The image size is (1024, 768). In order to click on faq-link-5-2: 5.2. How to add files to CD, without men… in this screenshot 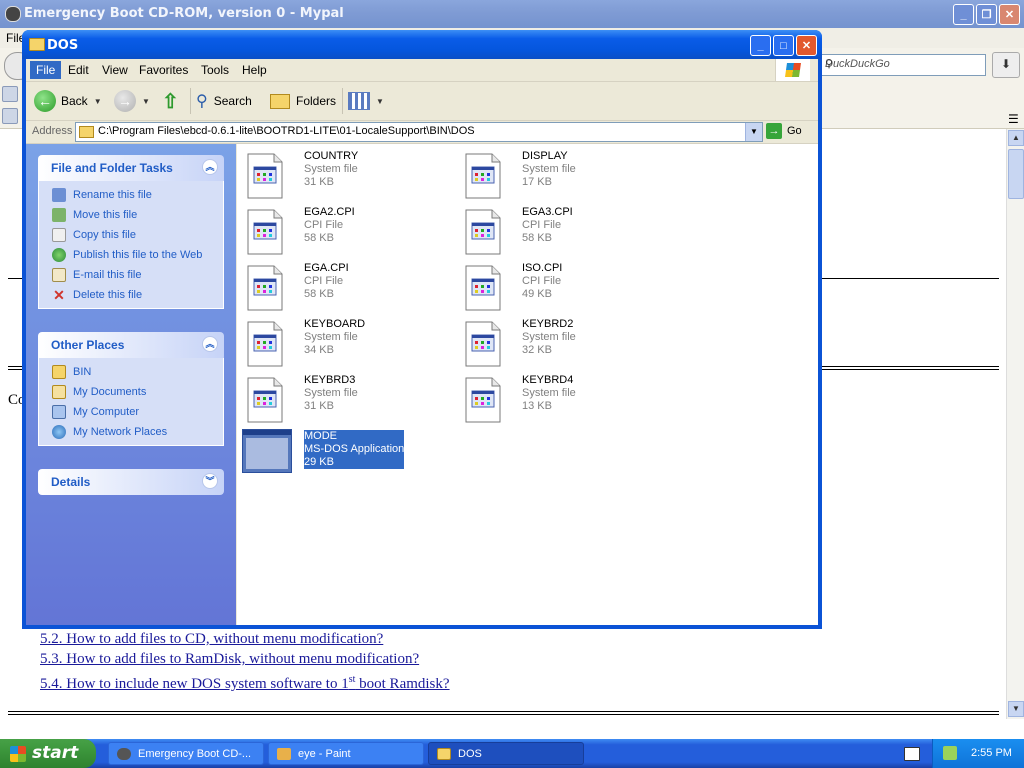, I will do `click(211, 639)`.